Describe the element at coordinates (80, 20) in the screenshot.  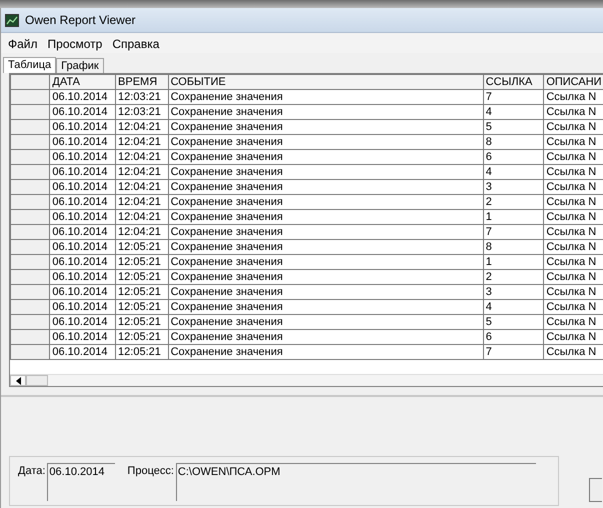
I see `window-title: Owen Report Viewer` at that location.